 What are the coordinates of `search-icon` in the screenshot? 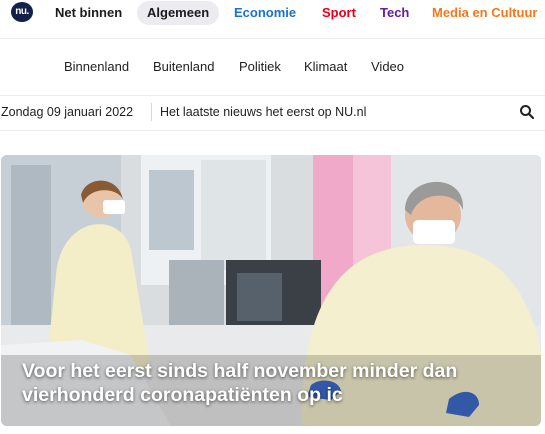 It's located at (527, 112).